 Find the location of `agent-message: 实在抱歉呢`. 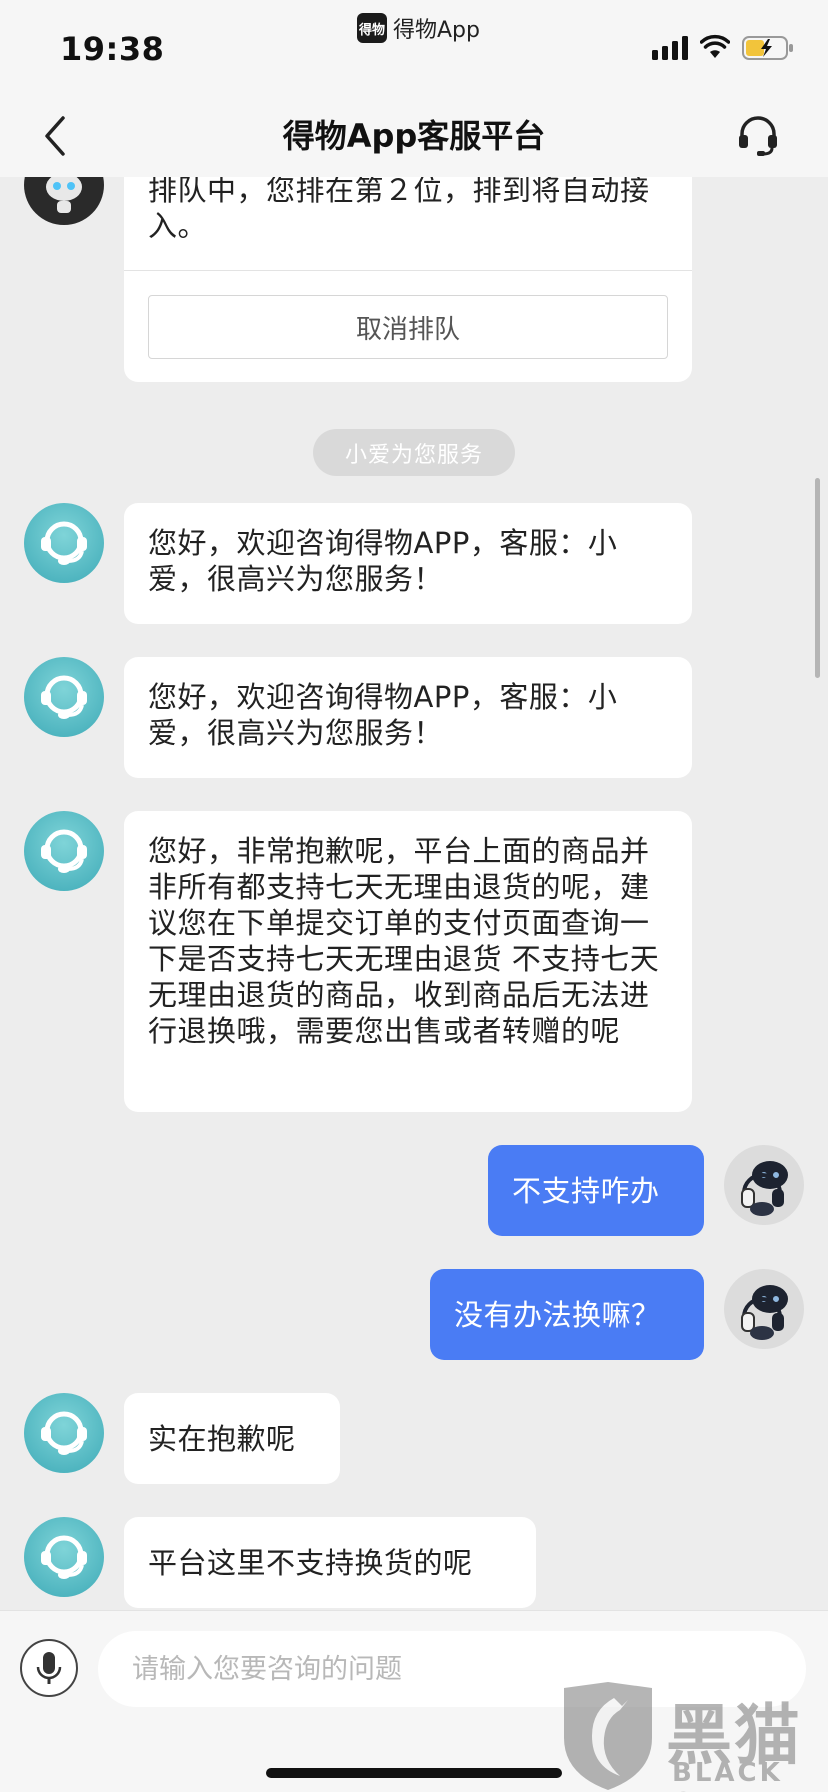

agent-message: 实在抱歉呢 is located at coordinates (232, 1438).